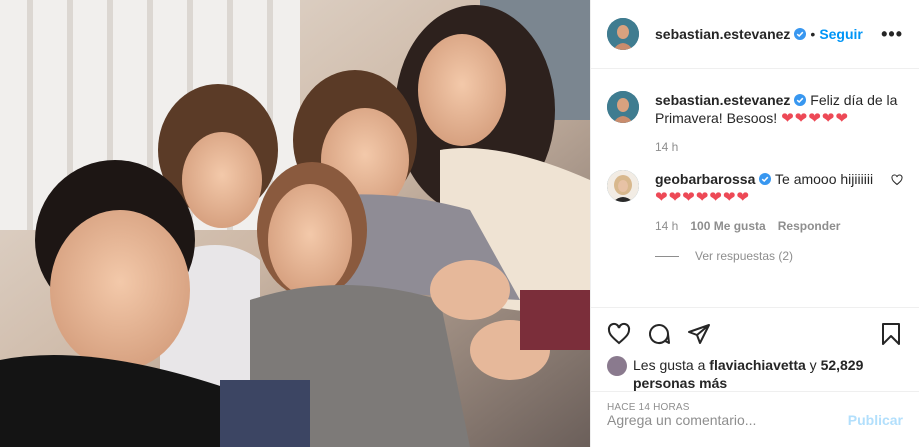 Image resolution: width=919 pixels, height=447 pixels. Describe the element at coordinates (669, 365) in the screenshot. I see `likes-prefix: Les gusta a` at that location.